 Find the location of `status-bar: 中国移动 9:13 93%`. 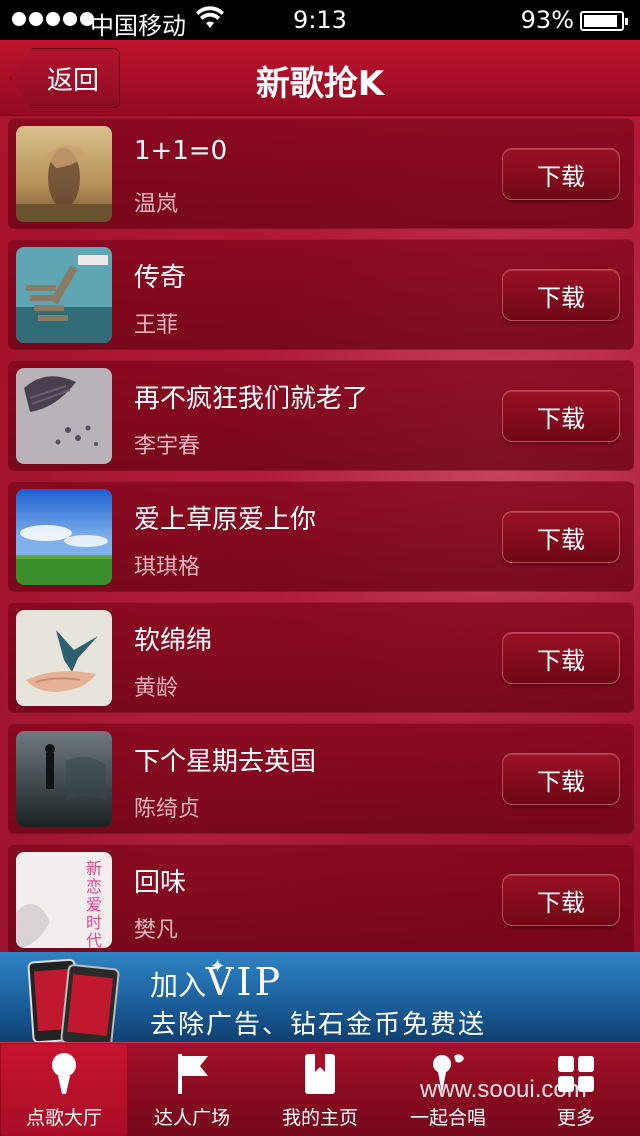

status-bar: 中国移动 9:13 93% is located at coordinates (320, 20).